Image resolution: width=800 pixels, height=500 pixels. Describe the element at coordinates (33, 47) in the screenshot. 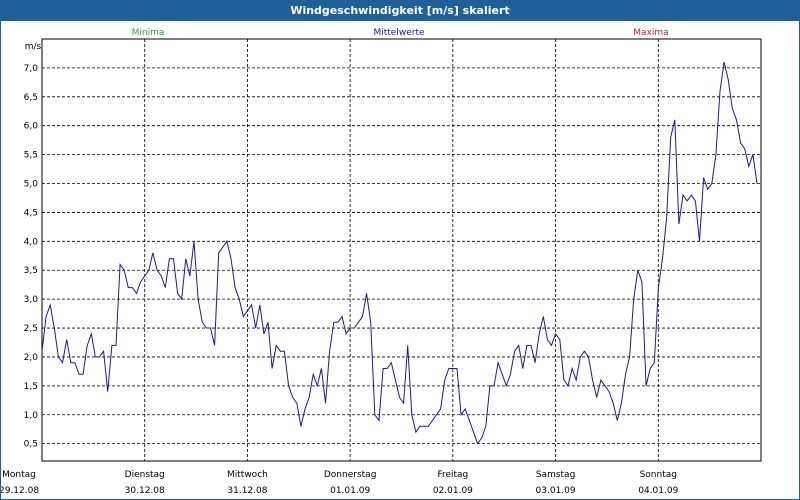

I see `y-axis-label: m/s` at that location.